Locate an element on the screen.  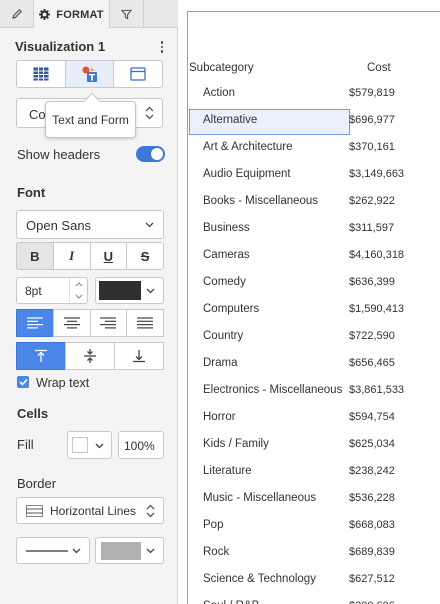
font-family-select: Open Sans is located at coordinates (90, 224).